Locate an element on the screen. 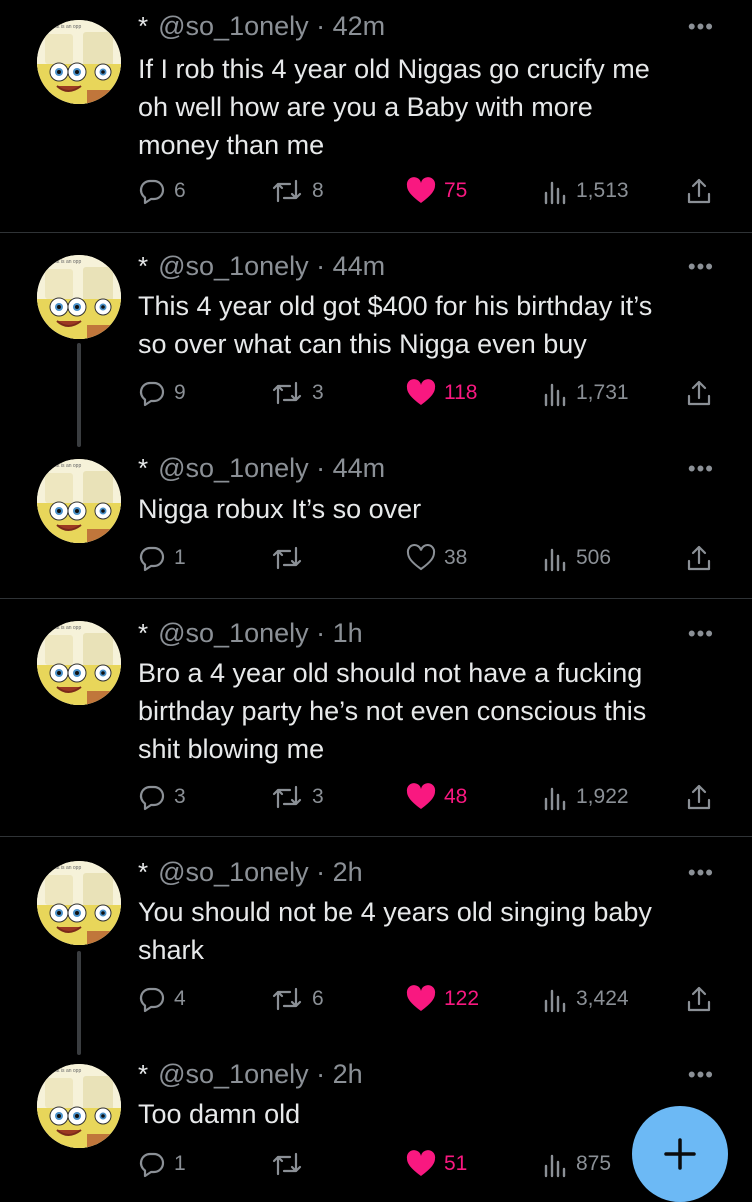  thread-line is located at coordinates (79, 395).